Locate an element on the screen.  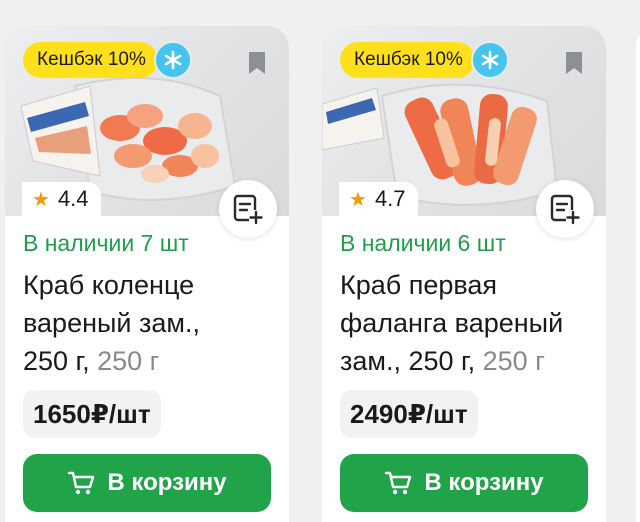
stock-status: В наличии 6 шт is located at coordinates (423, 243).